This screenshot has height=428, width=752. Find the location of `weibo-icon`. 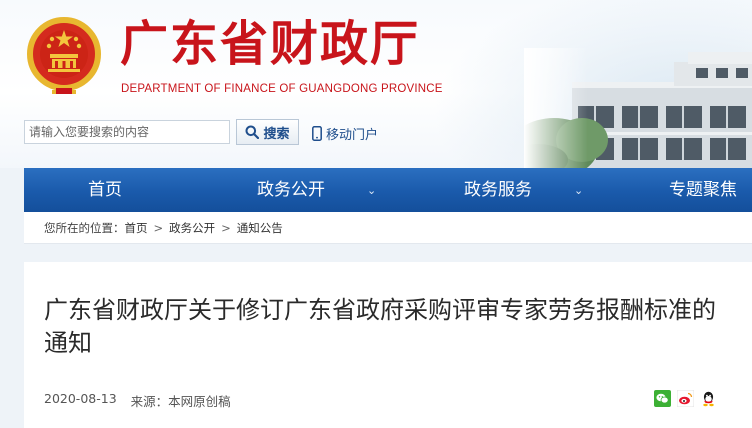

weibo-icon is located at coordinates (685, 398).